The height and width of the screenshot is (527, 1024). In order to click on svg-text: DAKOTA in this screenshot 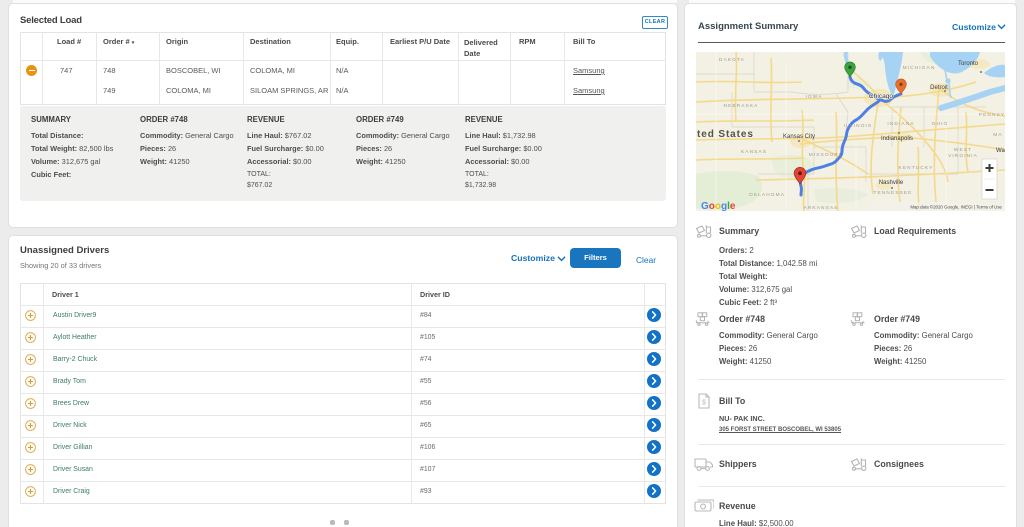, I will do `click(732, 60)`.